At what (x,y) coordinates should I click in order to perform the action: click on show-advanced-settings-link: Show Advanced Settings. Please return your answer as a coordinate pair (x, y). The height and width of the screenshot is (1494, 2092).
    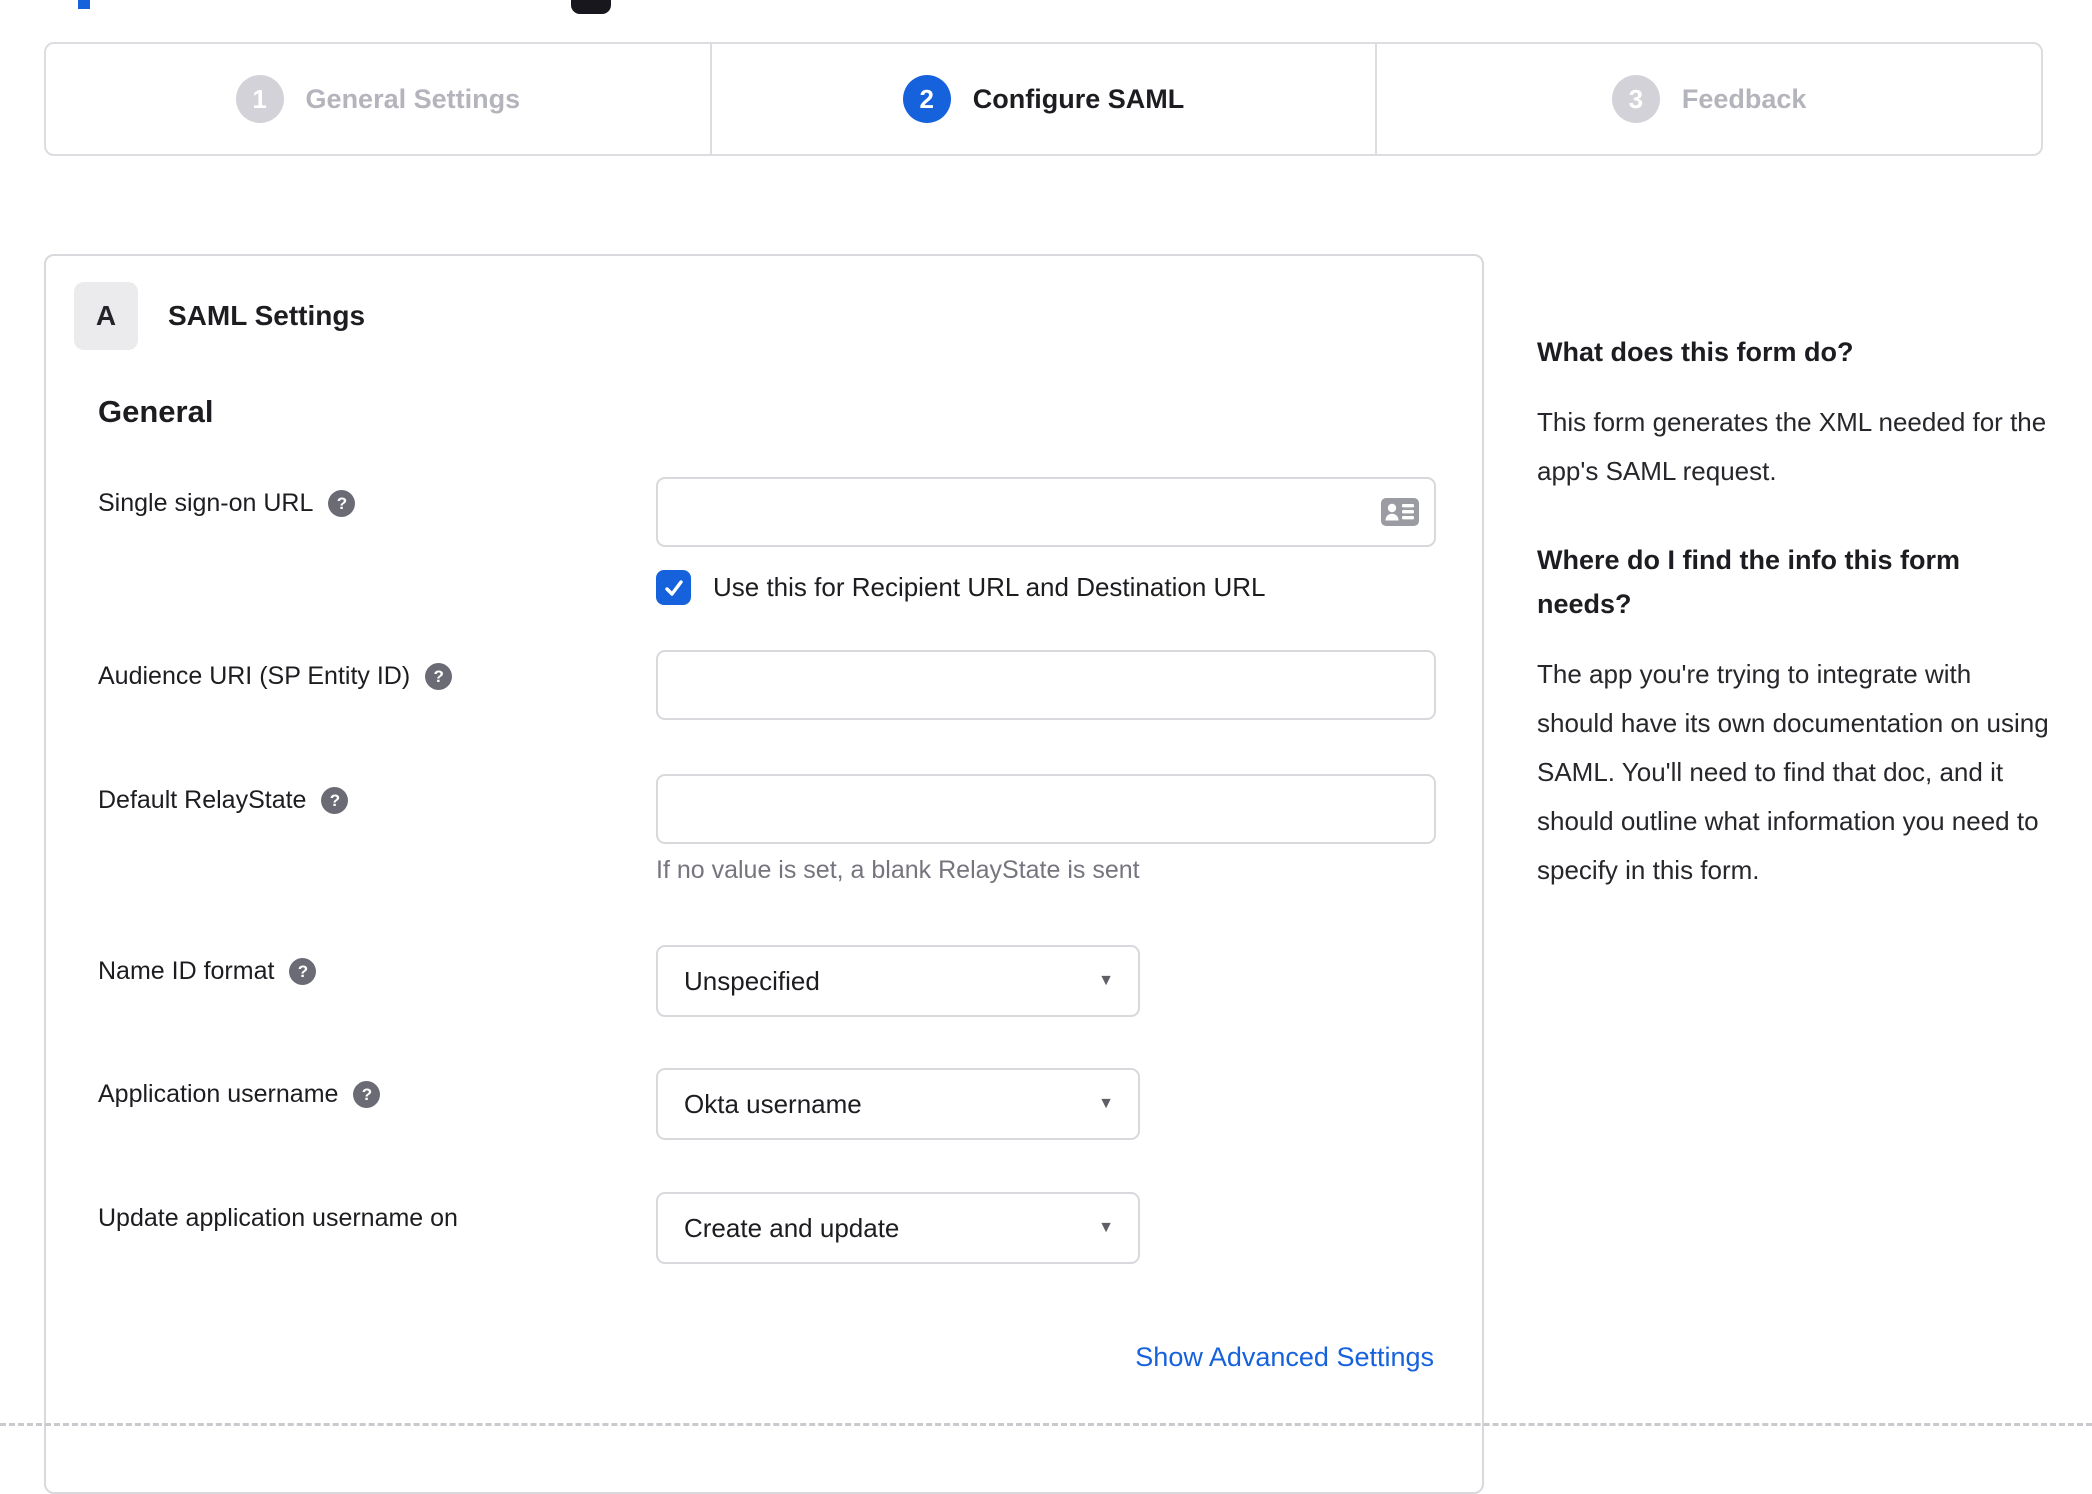
    Looking at the image, I should click on (1284, 1357).